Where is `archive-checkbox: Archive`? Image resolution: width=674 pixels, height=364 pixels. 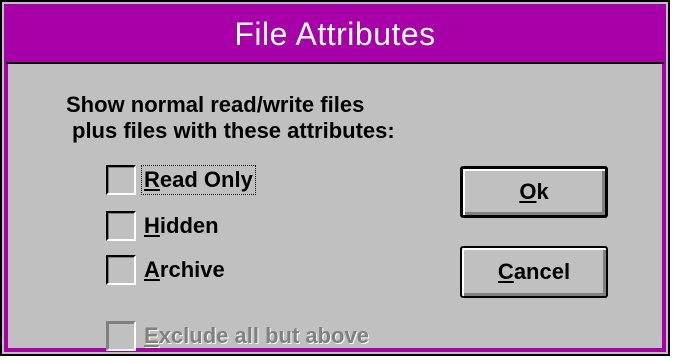
archive-checkbox: Archive is located at coordinates (166, 270).